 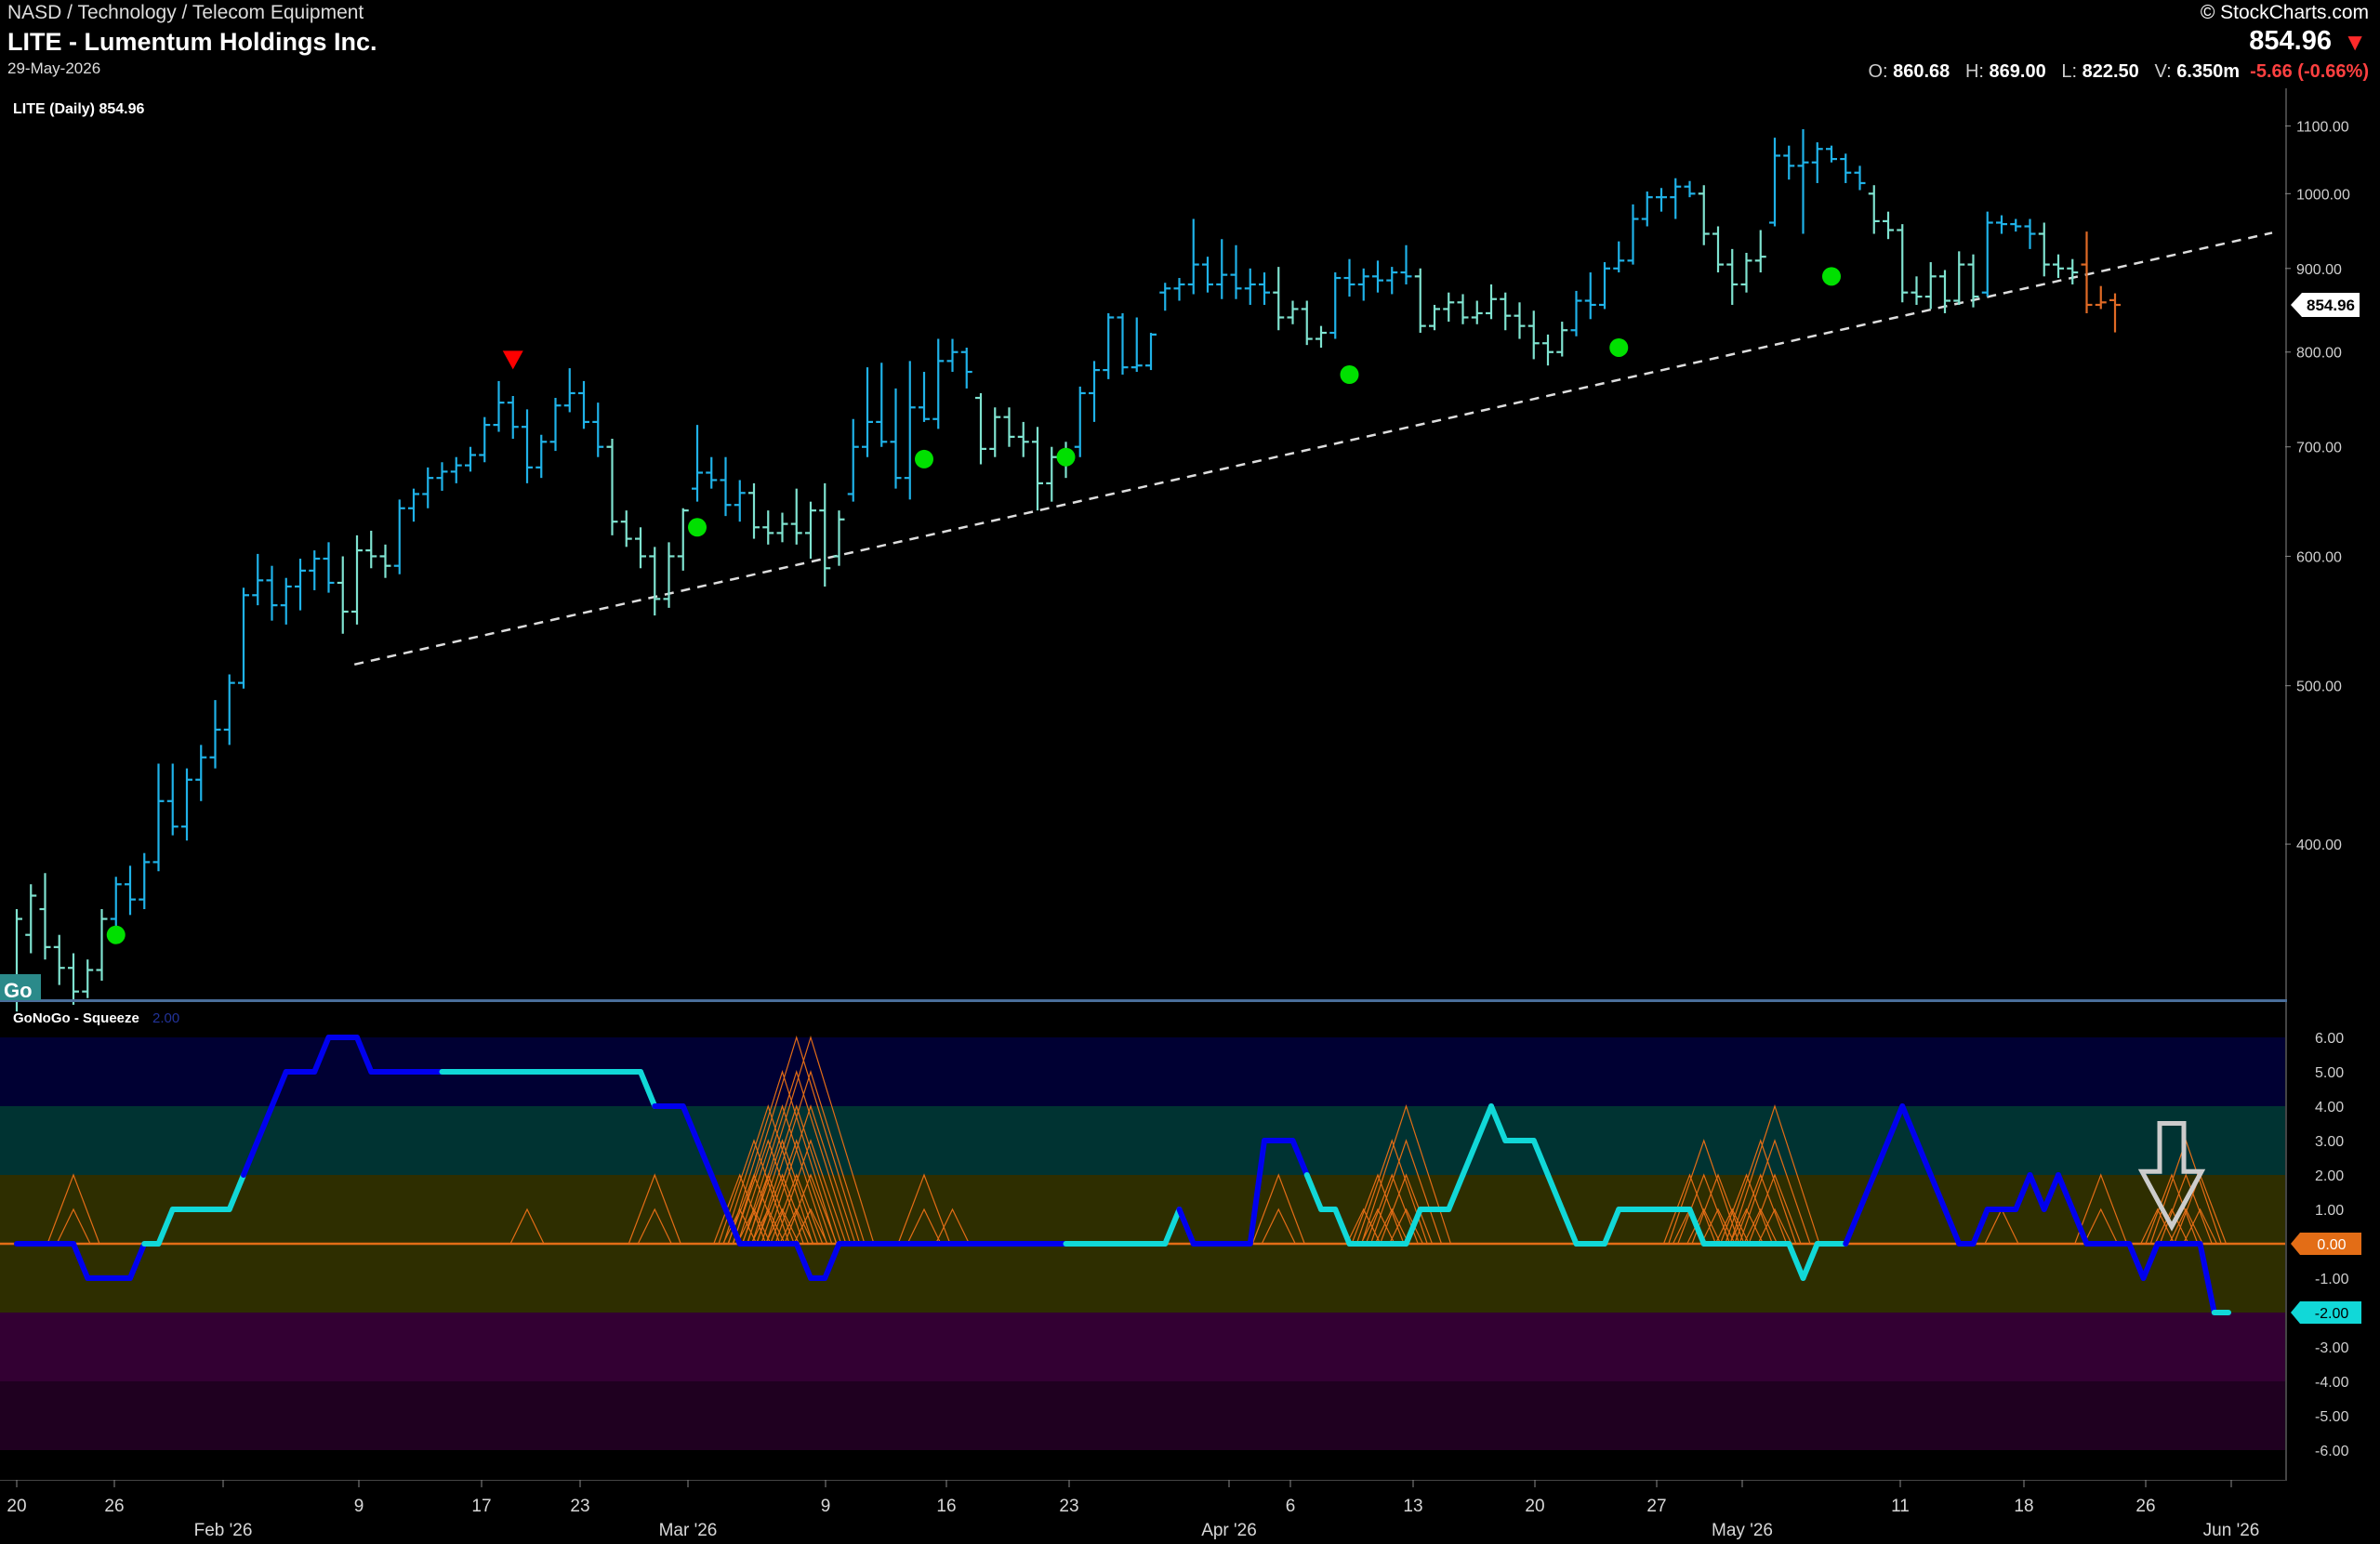 I want to click on date-tick-label: Mar '26, so click(x=688, y=1531).